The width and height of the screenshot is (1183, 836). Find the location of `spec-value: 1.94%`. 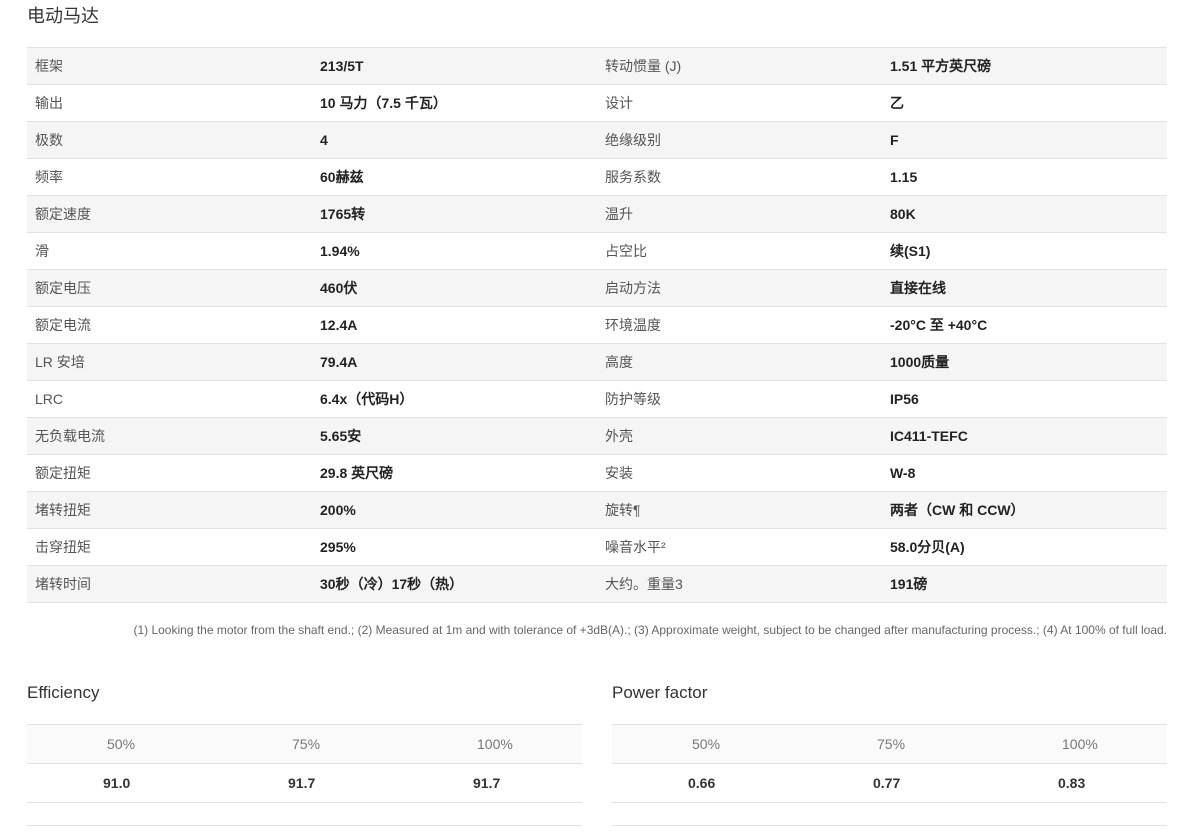

spec-value: 1.94% is located at coordinates (454, 251).